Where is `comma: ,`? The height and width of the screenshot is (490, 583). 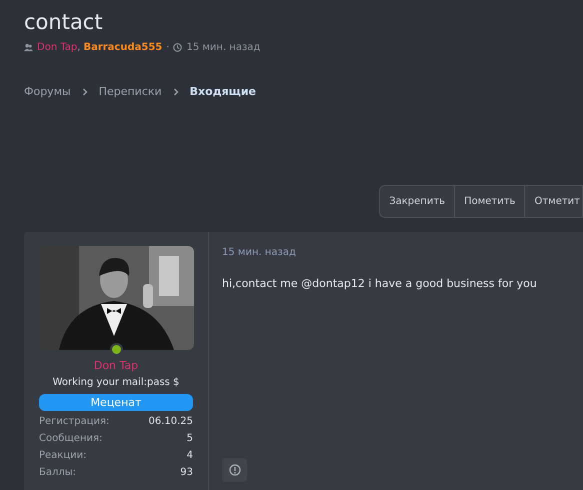 comma: , is located at coordinates (78, 47).